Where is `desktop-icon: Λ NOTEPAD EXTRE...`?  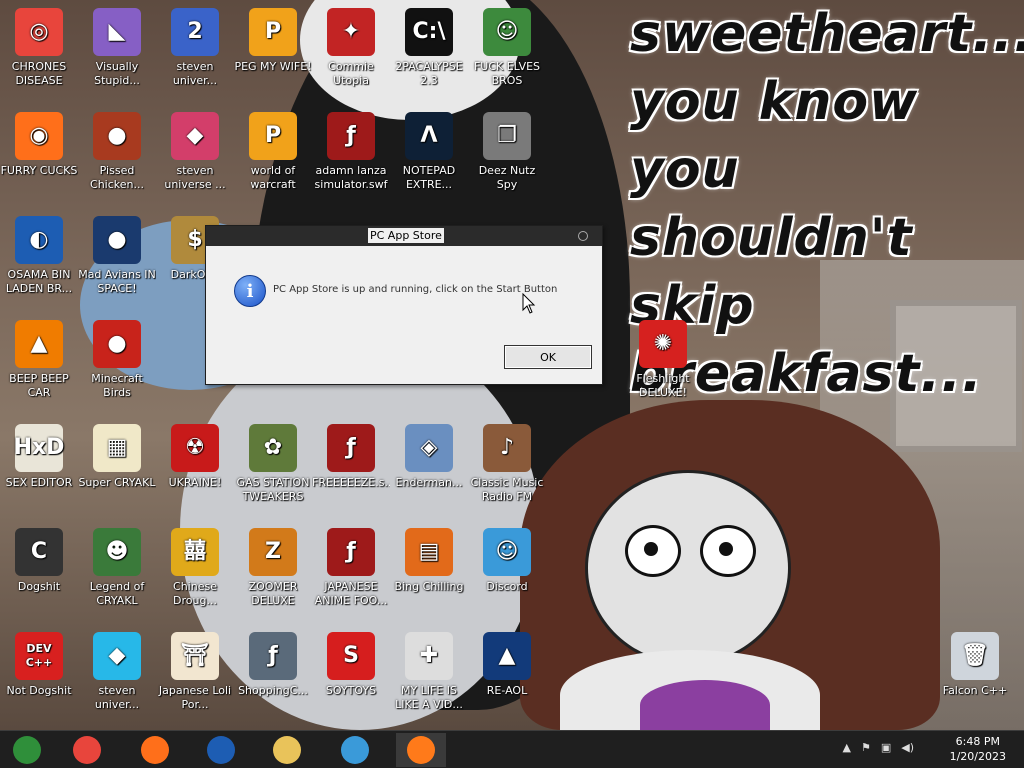 desktop-icon: Λ NOTEPAD EXTRE... is located at coordinates (429, 149).